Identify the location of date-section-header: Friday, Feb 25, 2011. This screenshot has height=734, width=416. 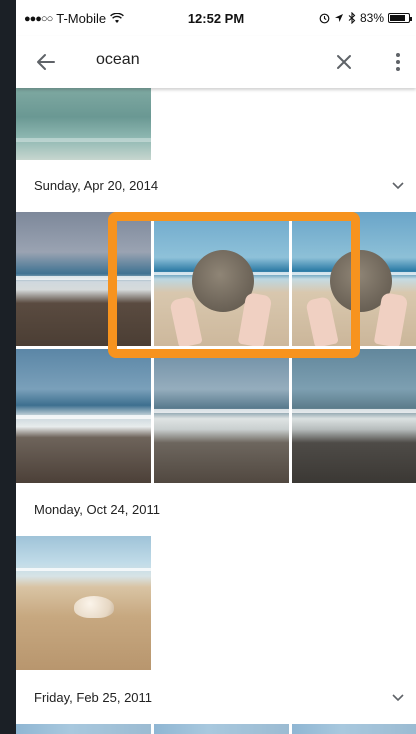
(216, 698).